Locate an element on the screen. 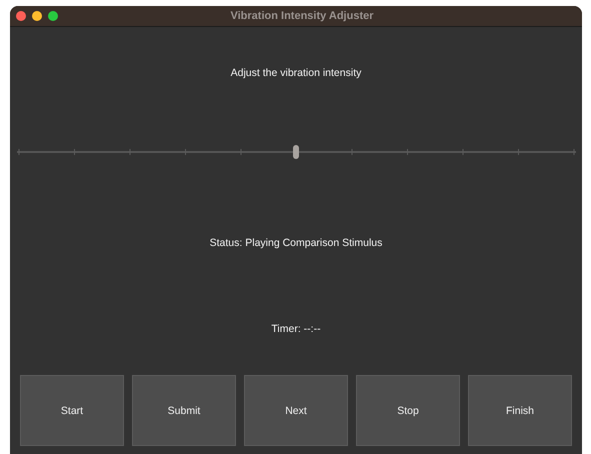 The image size is (591, 454). zoom-button is located at coordinates (53, 16).